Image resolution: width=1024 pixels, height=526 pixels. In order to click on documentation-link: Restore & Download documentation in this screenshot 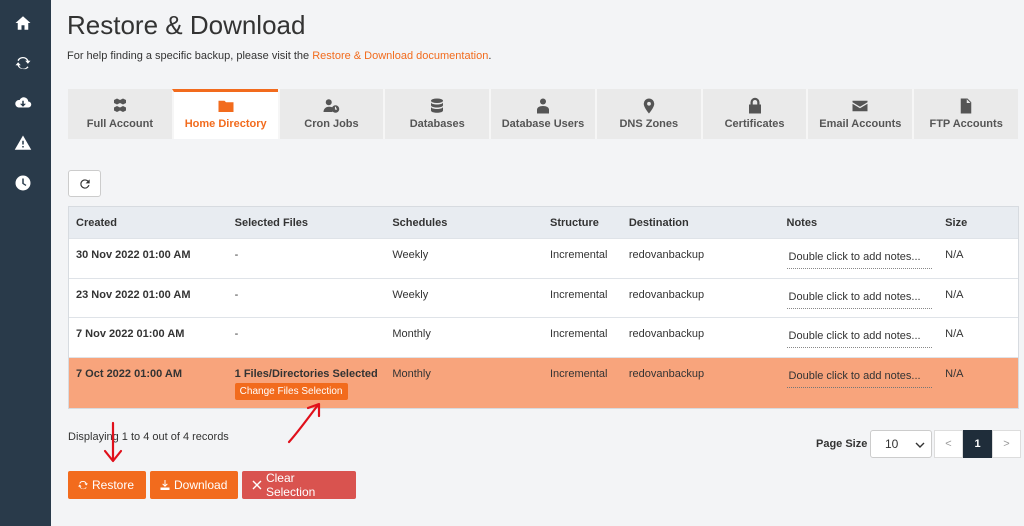, I will do `click(400, 56)`.